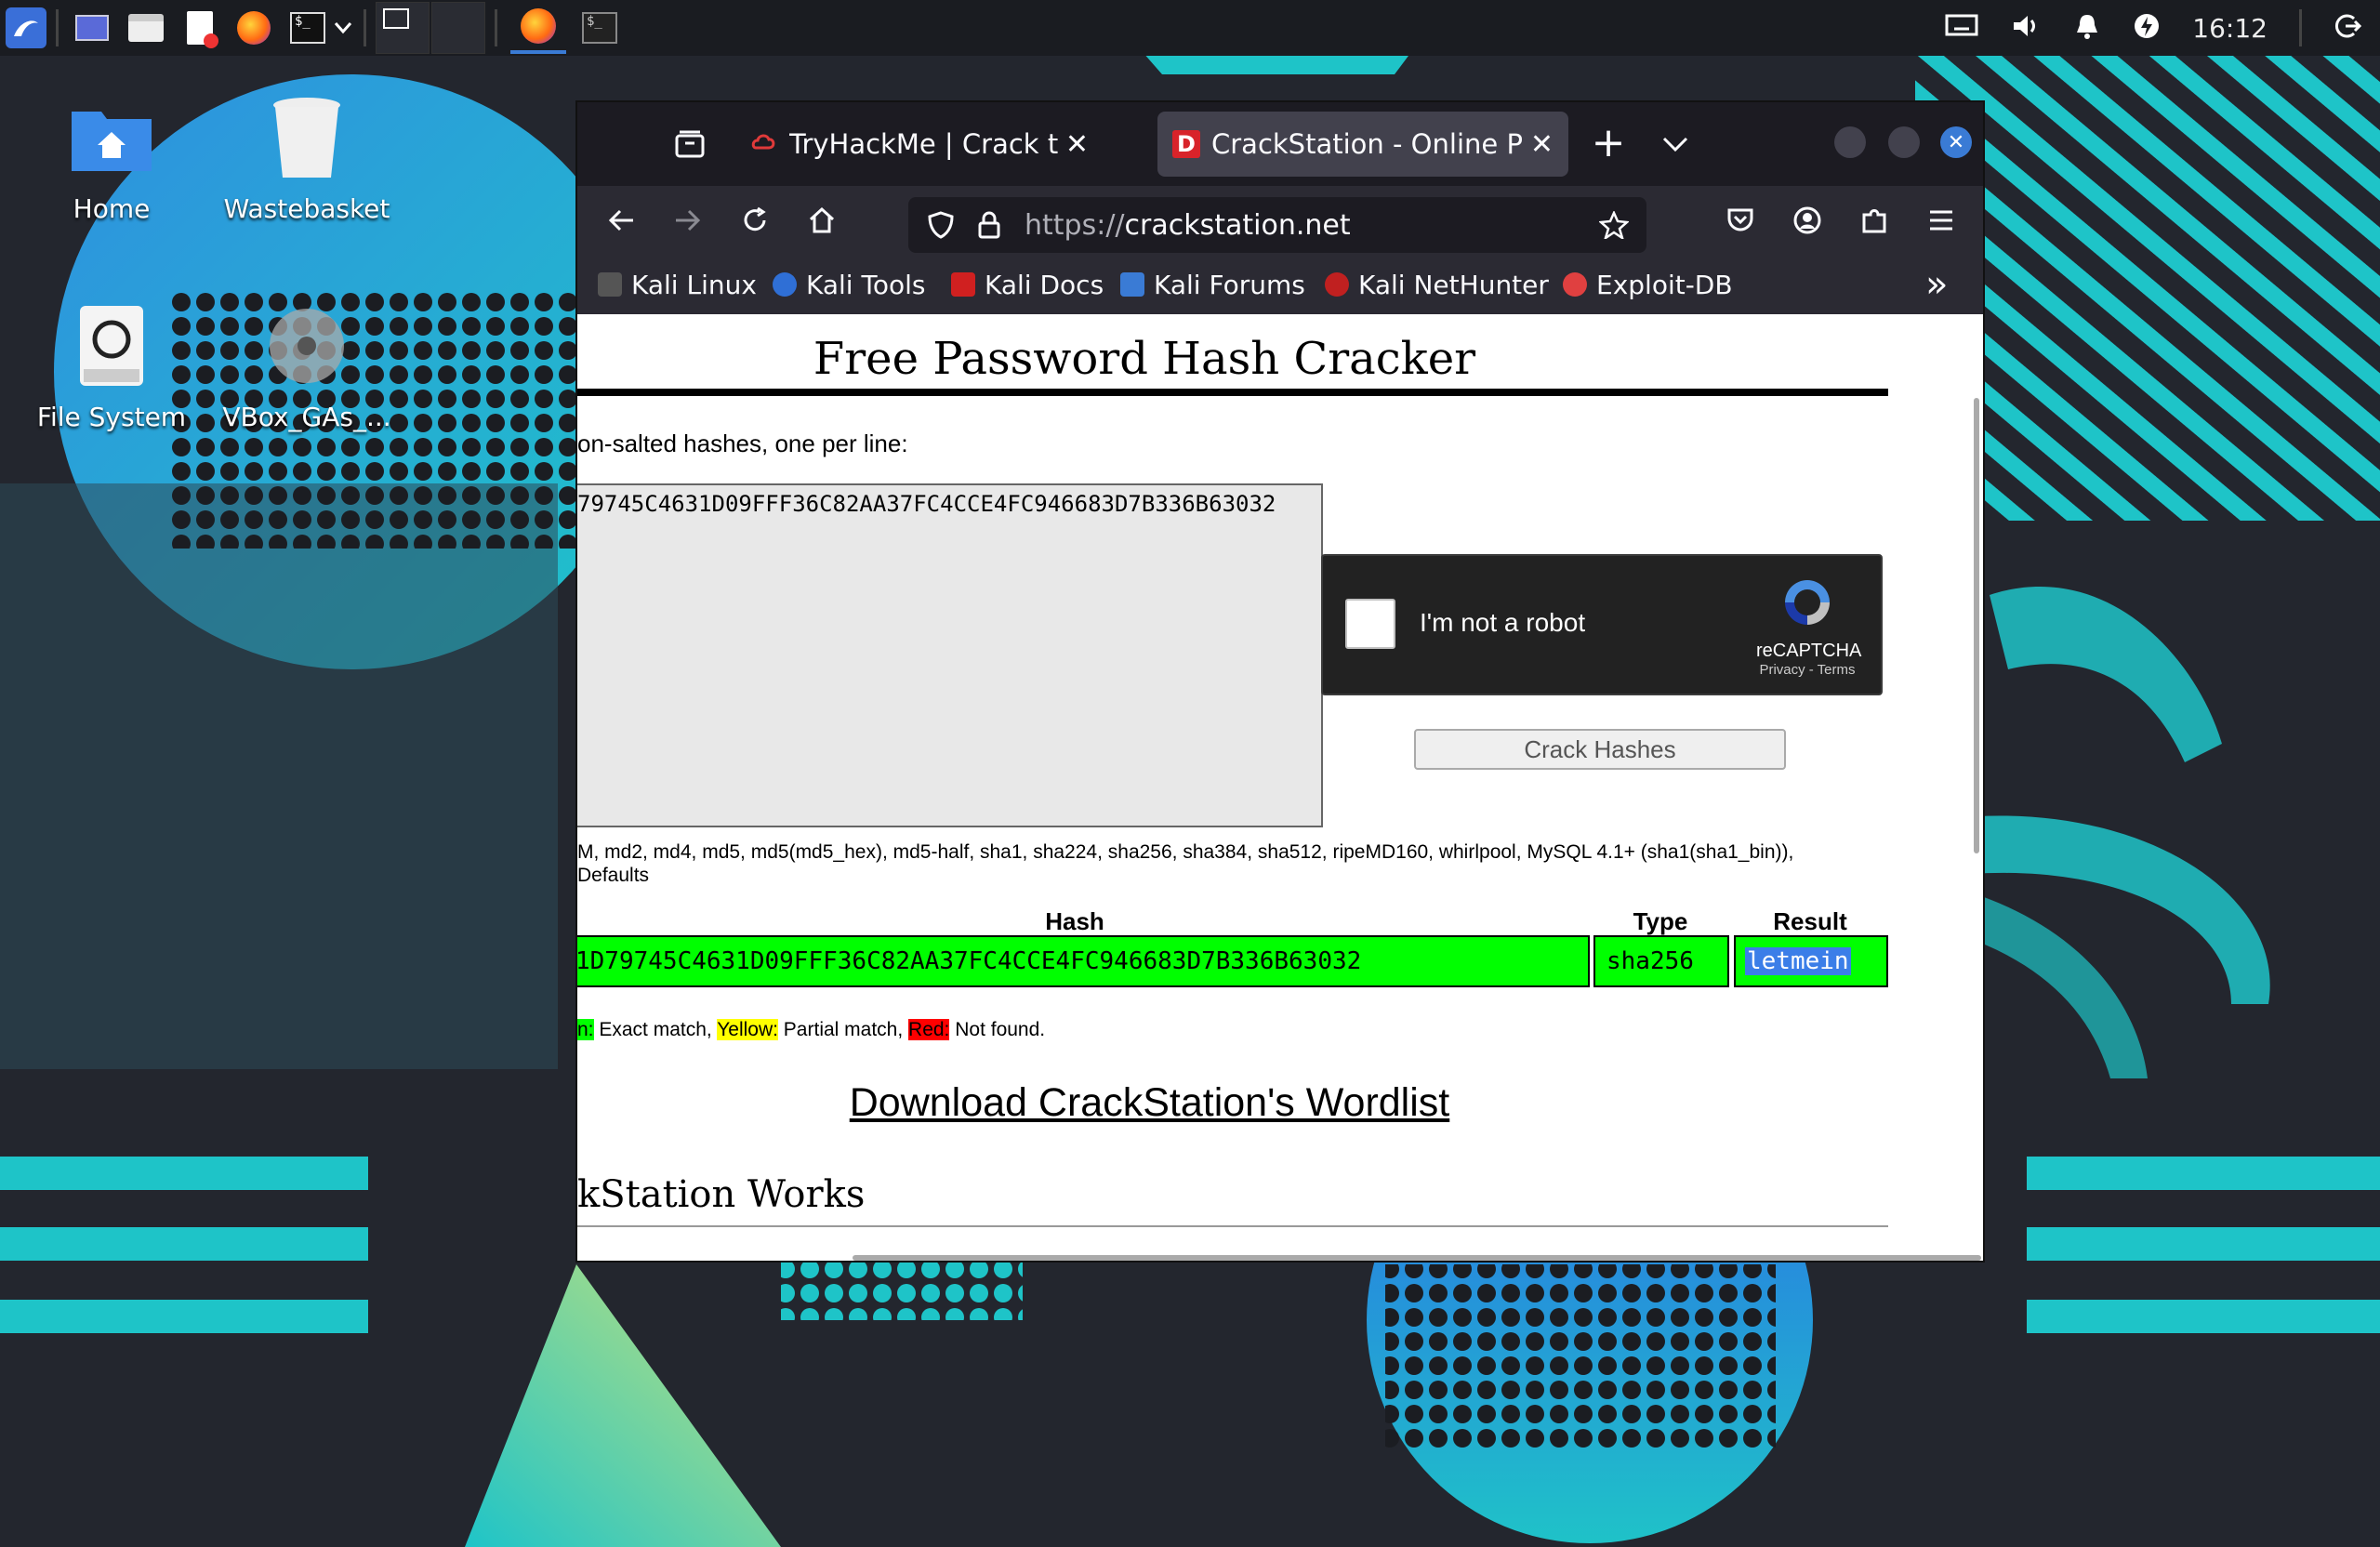  I want to click on crack-hashes-button: Crack Hashes, so click(1600, 749).